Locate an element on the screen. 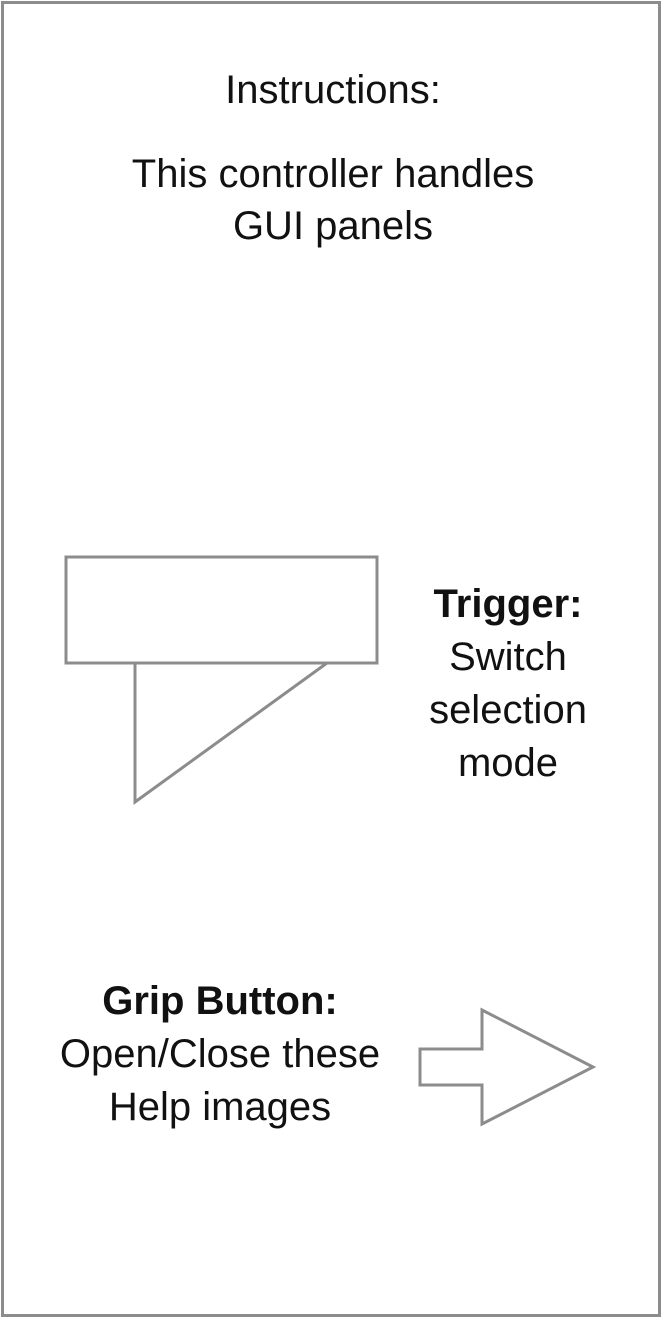  grip-line-2: Help images is located at coordinates (220, 1107).